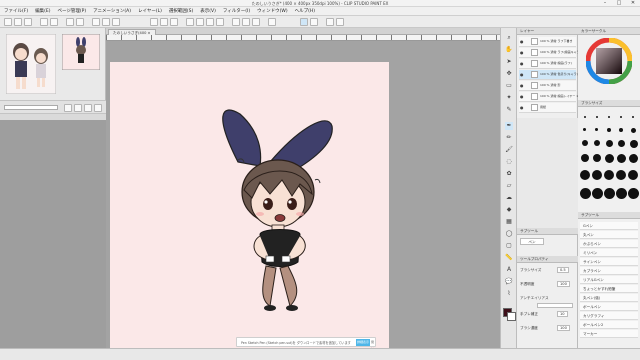 Image resolution: width=640 pixels, height=360 pixels. I want to click on brush-list-item: ちょっとかすれ鉛筆, so click(609, 289).